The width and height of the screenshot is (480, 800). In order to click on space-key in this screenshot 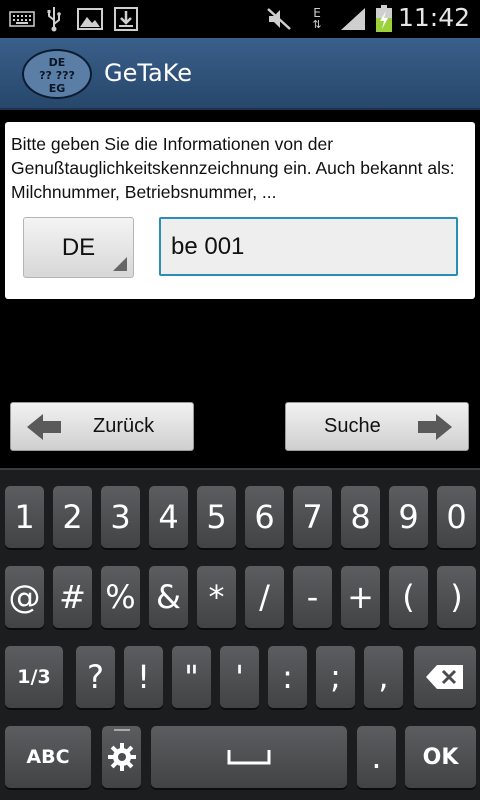, I will do `click(249, 757)`.